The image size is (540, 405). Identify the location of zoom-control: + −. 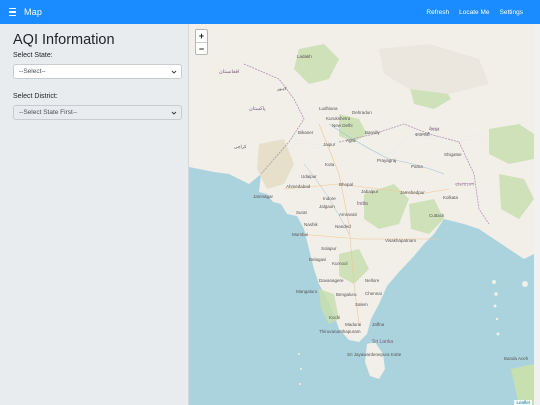
(201, 42).